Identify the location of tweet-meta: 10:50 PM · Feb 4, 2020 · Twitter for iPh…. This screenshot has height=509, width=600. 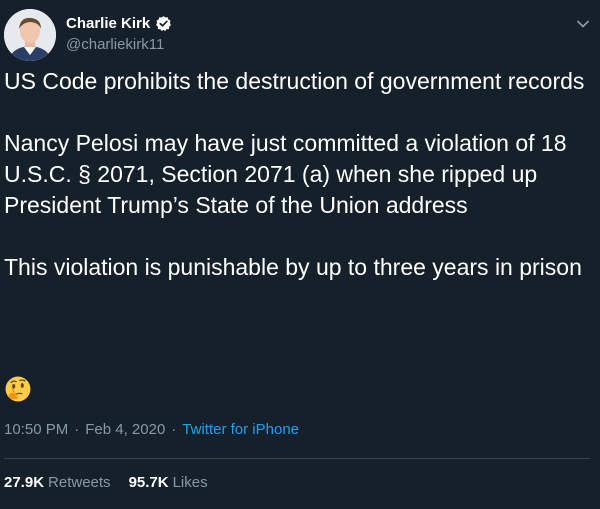
(151, 429).